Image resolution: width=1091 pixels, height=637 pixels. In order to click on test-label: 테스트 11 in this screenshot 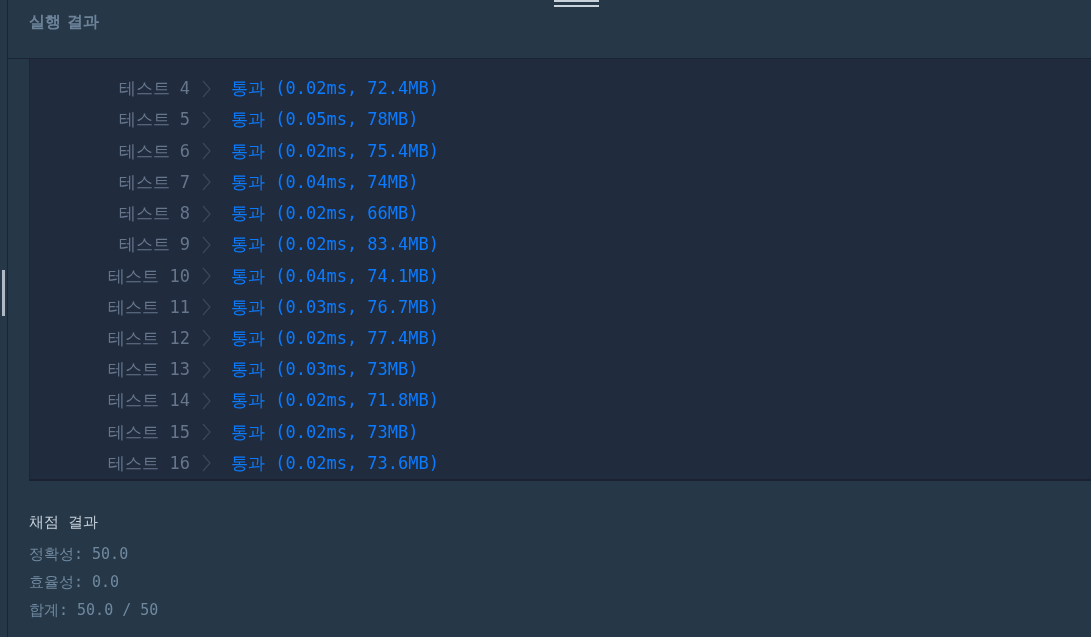, I will do `click(149, 307)`.